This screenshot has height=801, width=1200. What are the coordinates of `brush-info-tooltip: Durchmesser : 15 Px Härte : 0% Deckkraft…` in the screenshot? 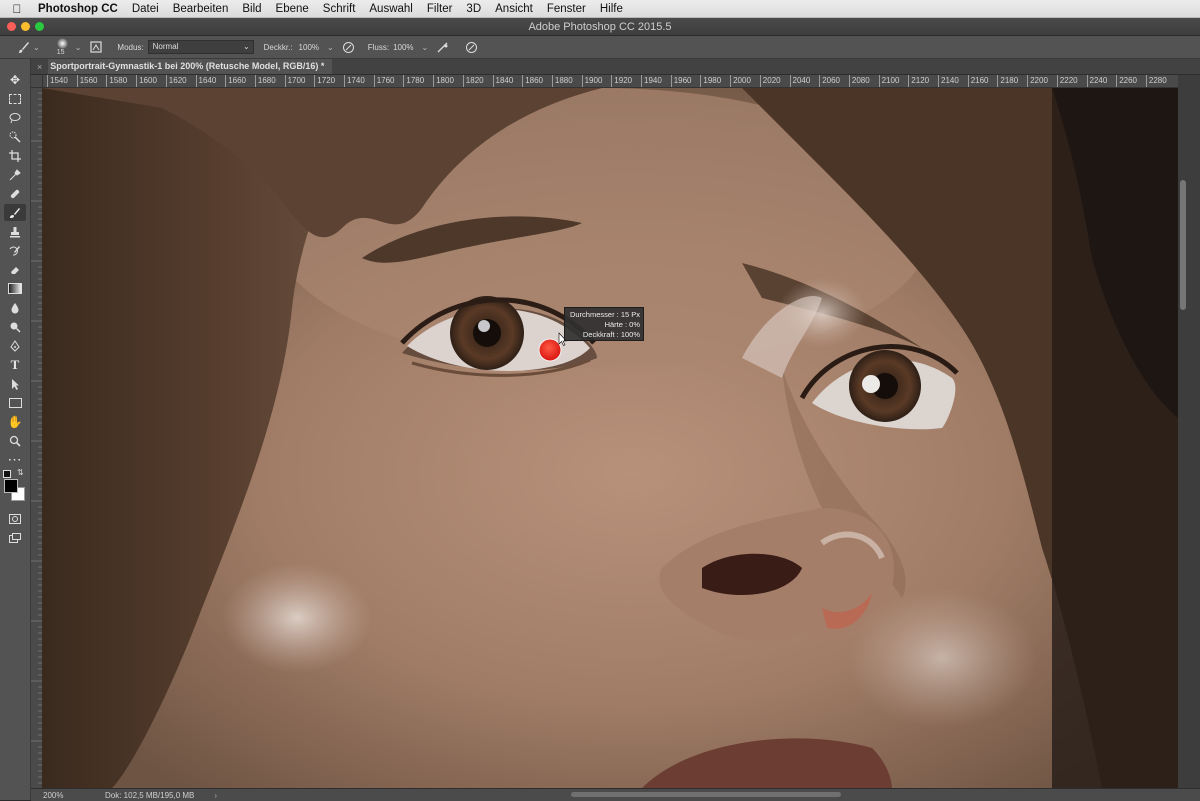 It's located at (604, 324).